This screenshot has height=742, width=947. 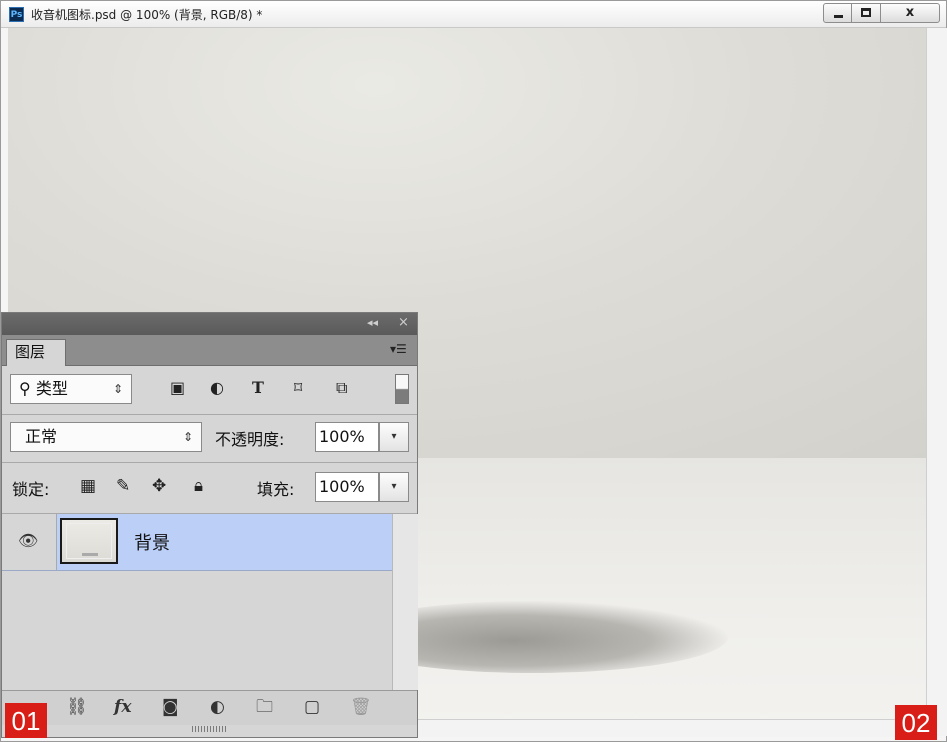 I want to click on lock-all-icon: 🔒︎, so click(x=198, y=486).